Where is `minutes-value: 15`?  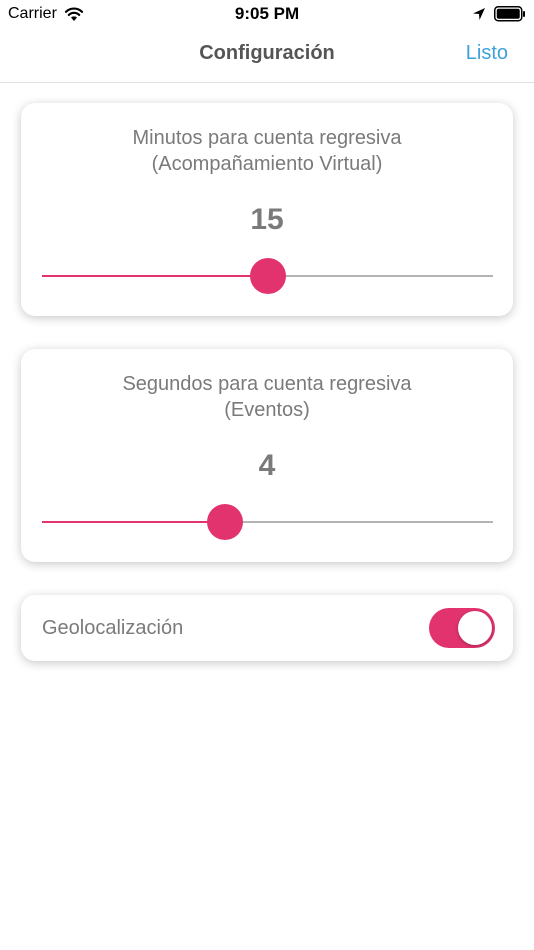 minutes-value: 15 is located at coordinates (267, 219).